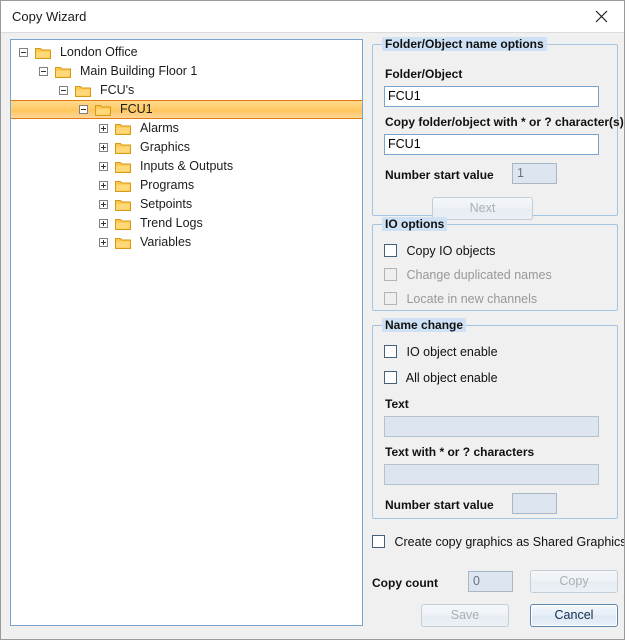  Describe the element at coordinates (415, 224) in the screenshot. I see `group-title-io-options: IO options` at that location.